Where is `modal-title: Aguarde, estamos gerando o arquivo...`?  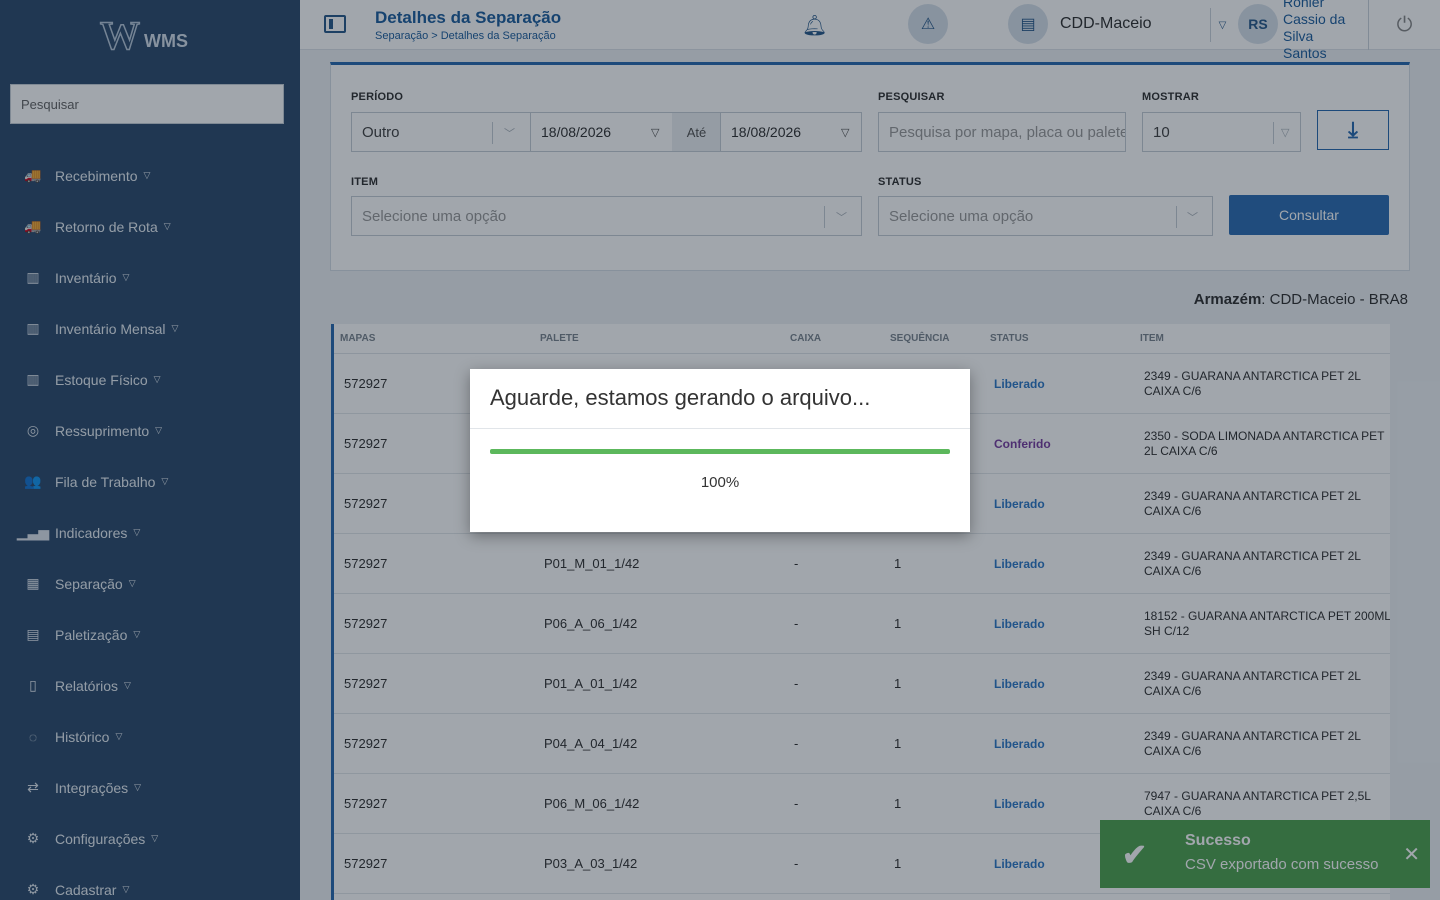
modal-title: Aguarde, estamos gerando o arquivo... is located at coordinates (680, 397).